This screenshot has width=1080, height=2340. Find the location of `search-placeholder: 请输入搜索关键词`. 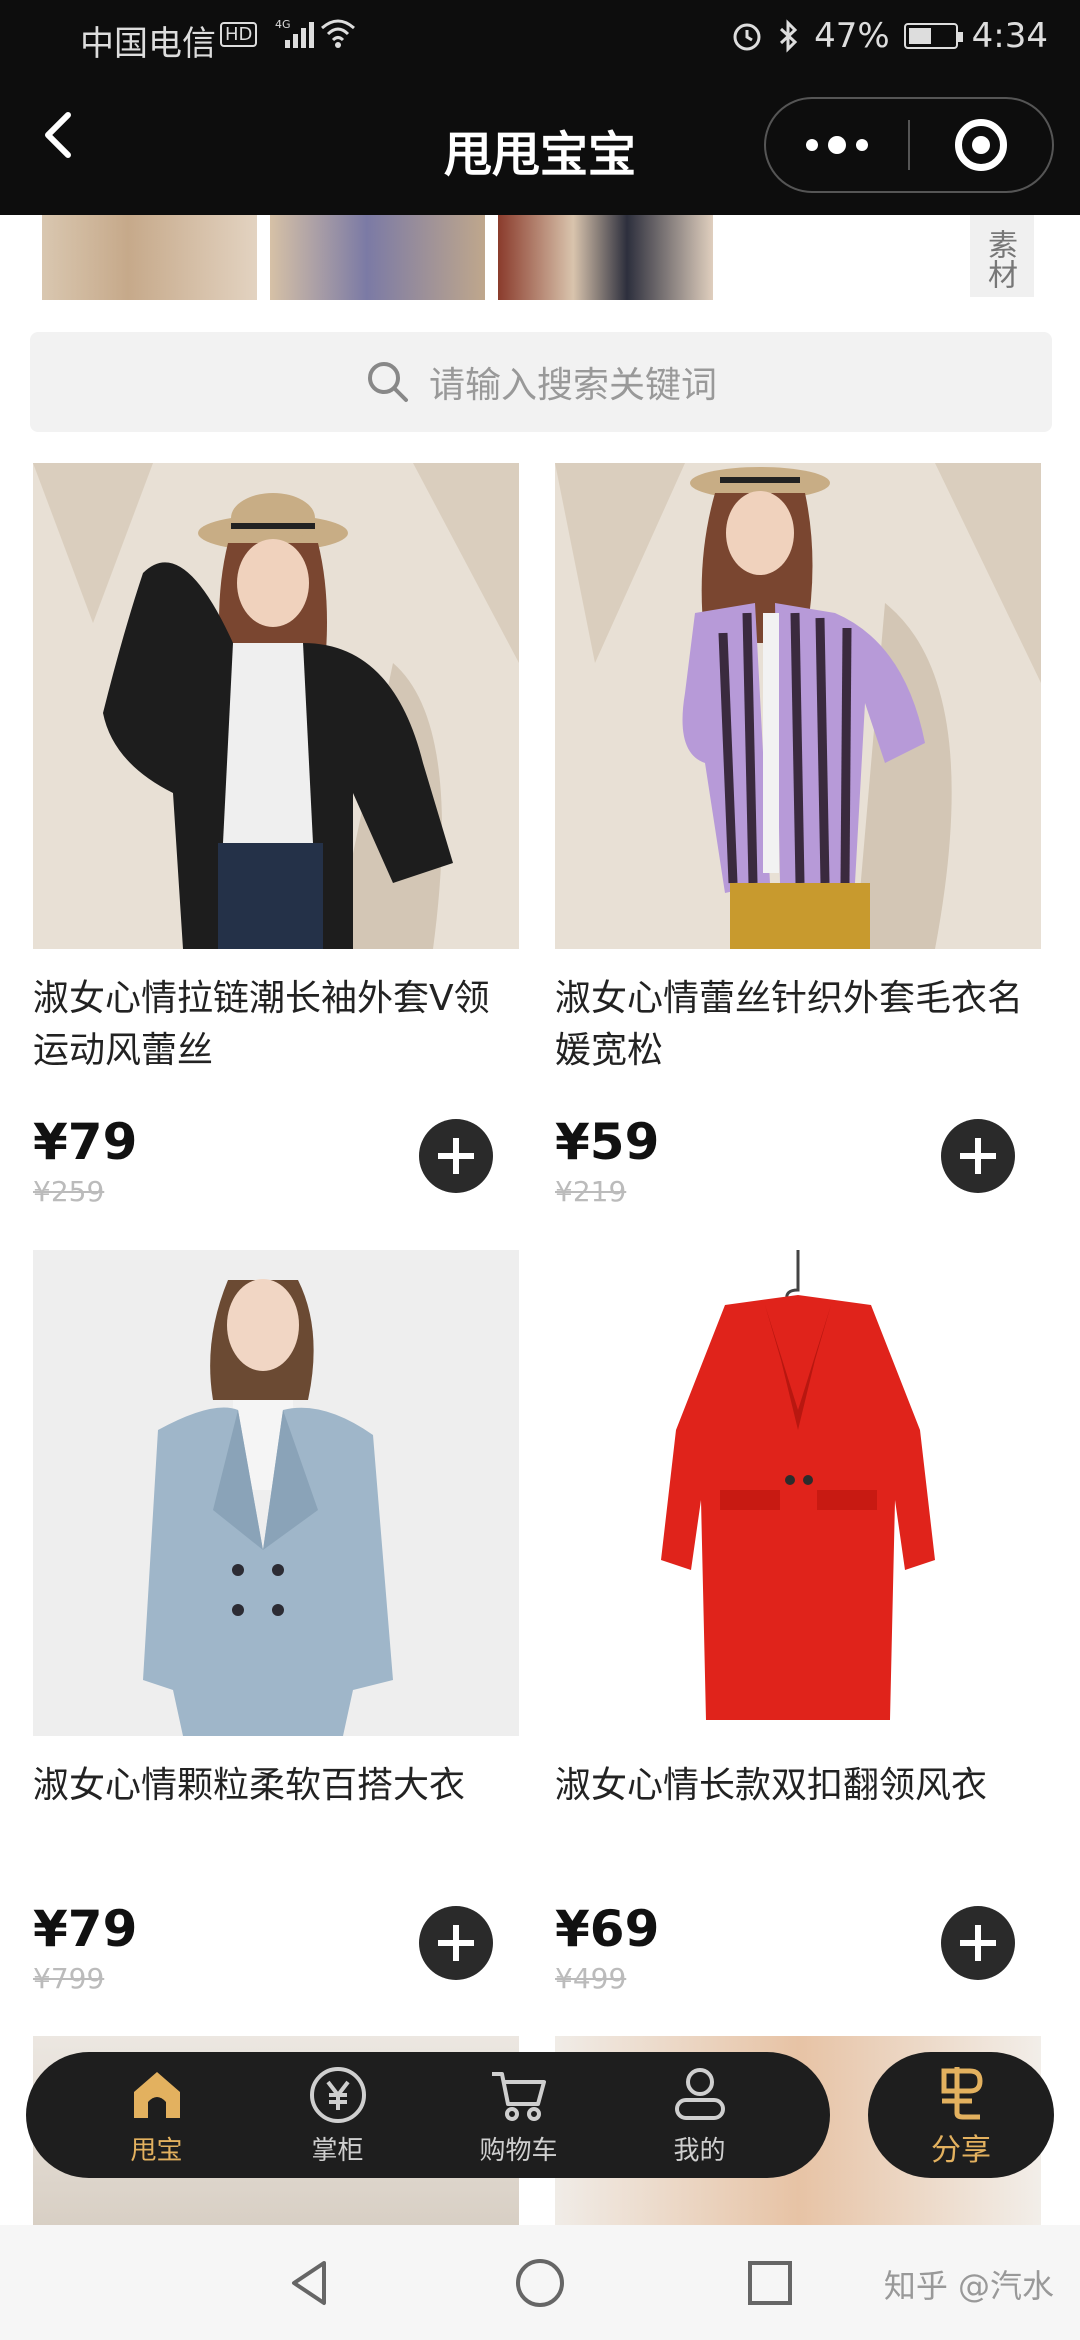

search-placeholder: 请输入搜索关键词 is located at coordinates (572, 385).